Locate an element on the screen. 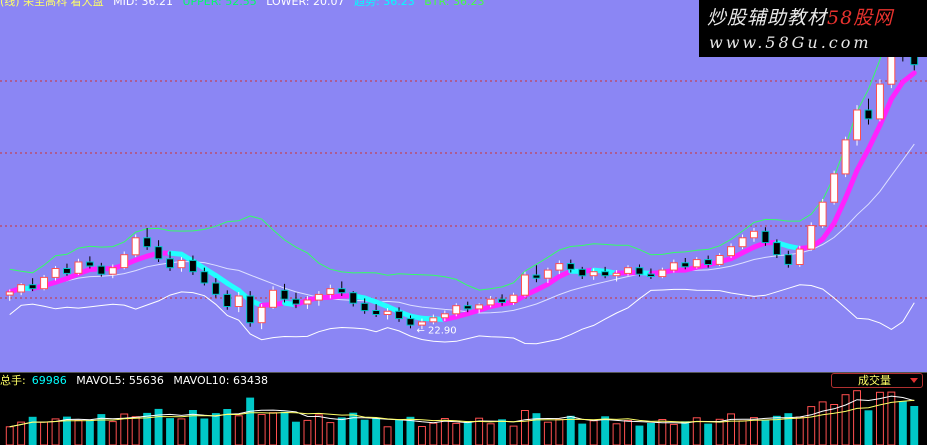  watermark-brand: 58股网 is located at coordinates (860, 18).